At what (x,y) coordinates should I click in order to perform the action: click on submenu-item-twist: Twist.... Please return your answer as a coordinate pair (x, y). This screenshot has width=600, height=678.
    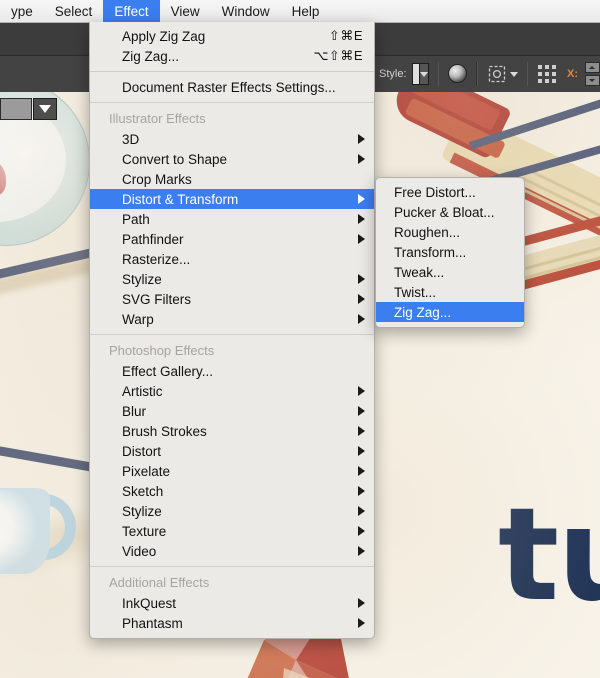
    Looking at the image, I should click on (450, 292).